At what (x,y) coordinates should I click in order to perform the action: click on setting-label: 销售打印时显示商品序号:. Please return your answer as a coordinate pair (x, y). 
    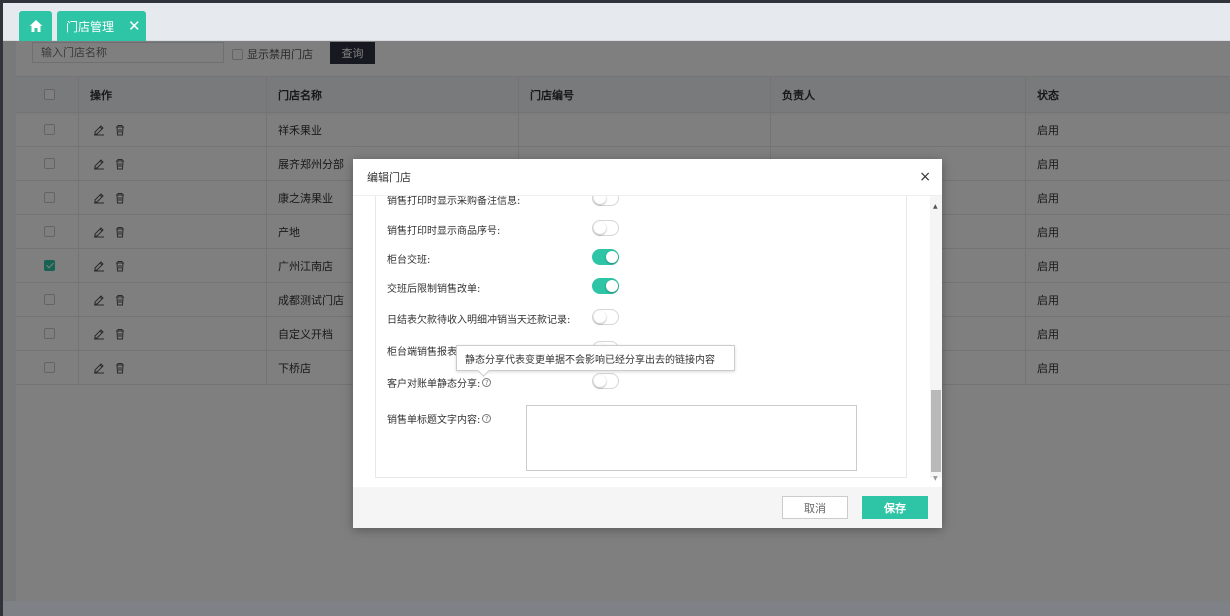
    Looking at the image, I should click on (444, 231).